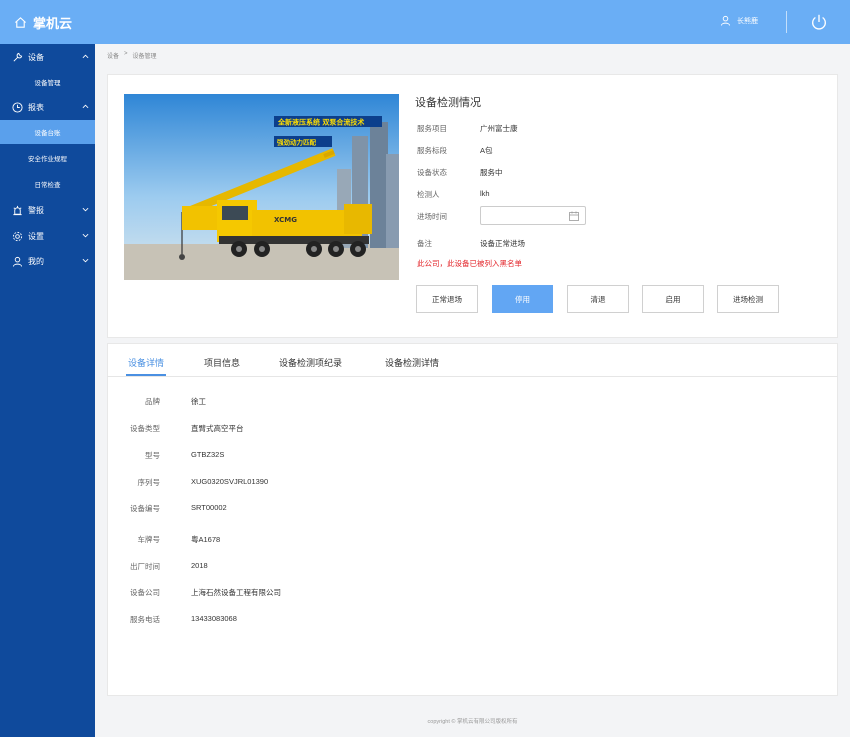 Image resolution: width=850 pixels, height=737 pixels. I want to click on brand-value: 徐工, so click(198, 401).